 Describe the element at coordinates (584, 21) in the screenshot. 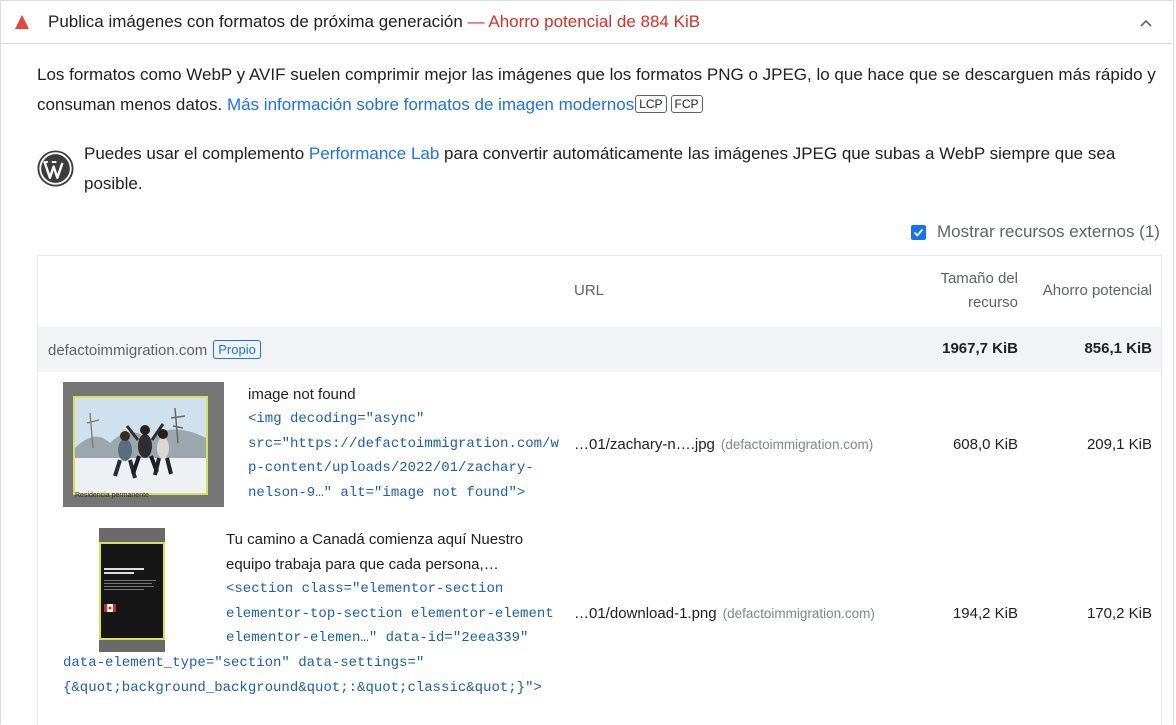

I see `audit-savings: — Ahorro potencial de 884 KiB` at that location.